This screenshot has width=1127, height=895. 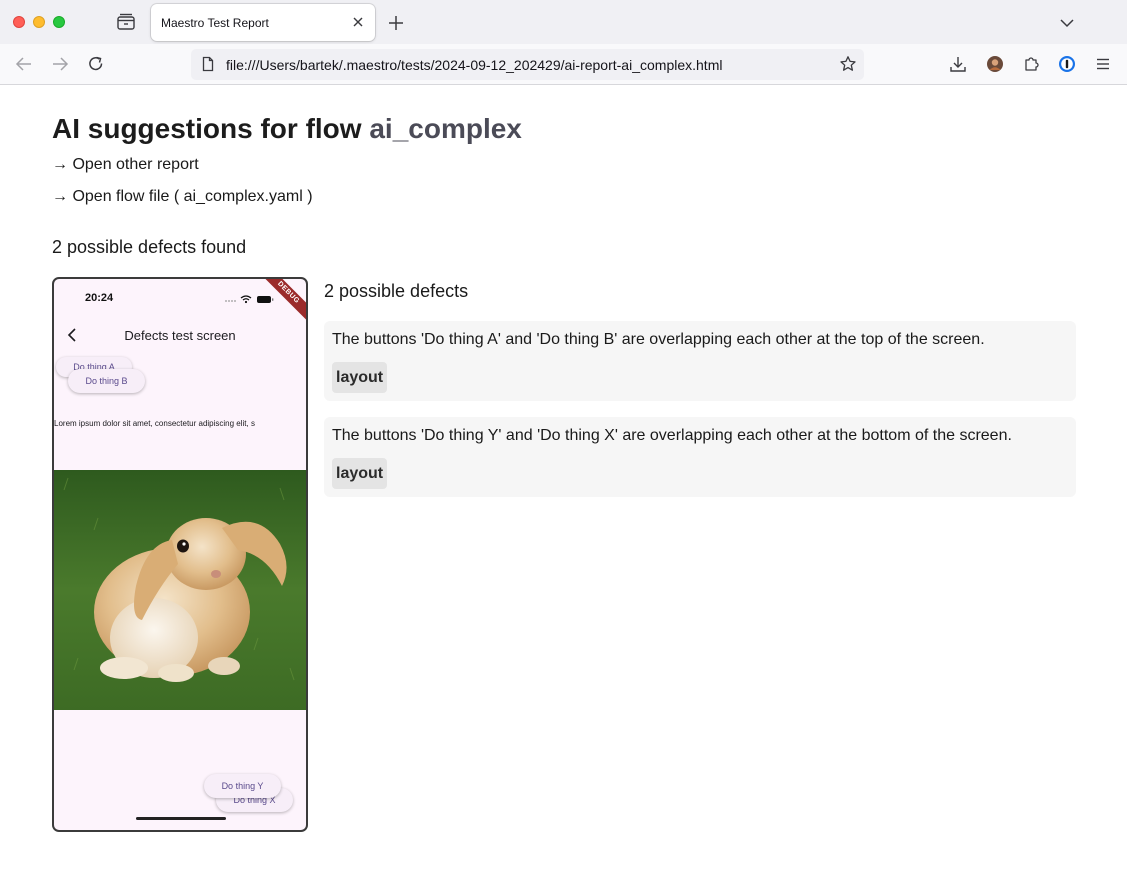 I want to click on menu-icon, so click(x=1103, y=64).